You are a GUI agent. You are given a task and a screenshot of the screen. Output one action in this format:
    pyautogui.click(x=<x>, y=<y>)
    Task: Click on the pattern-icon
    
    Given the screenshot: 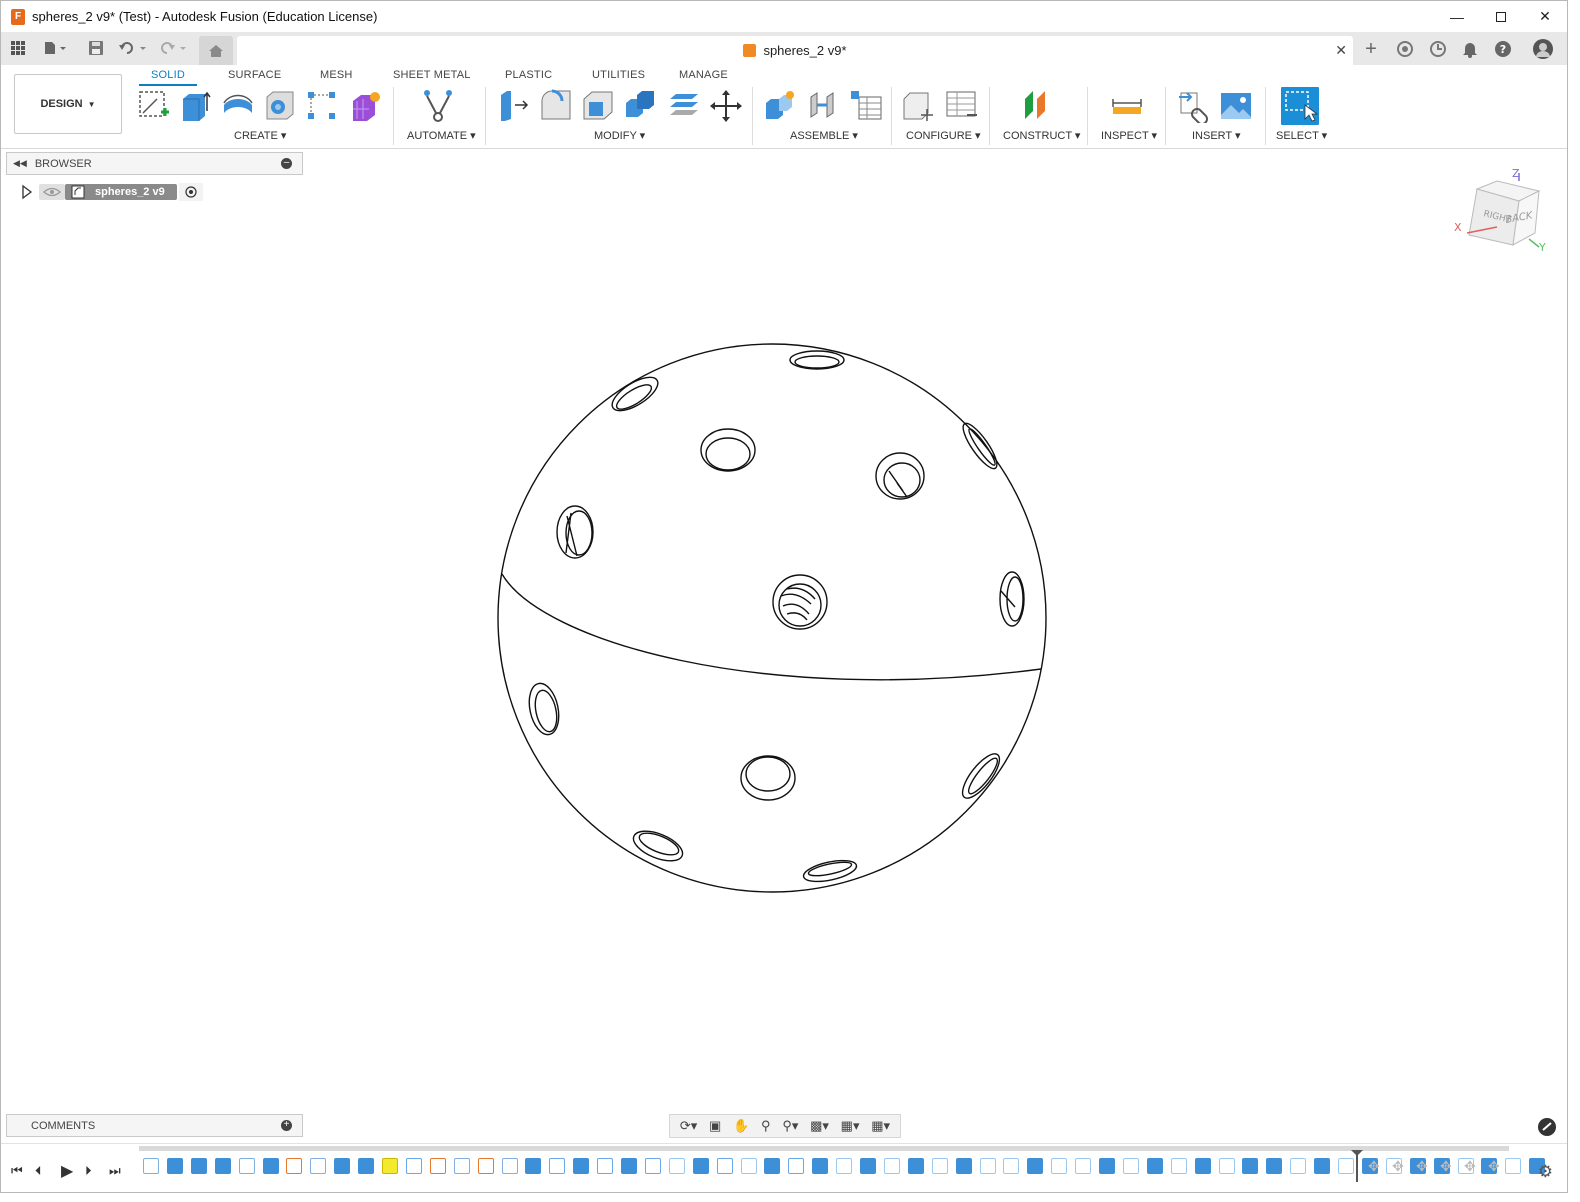 What is the action you would take?
    pyautogui.click(x=322, y=106)
    